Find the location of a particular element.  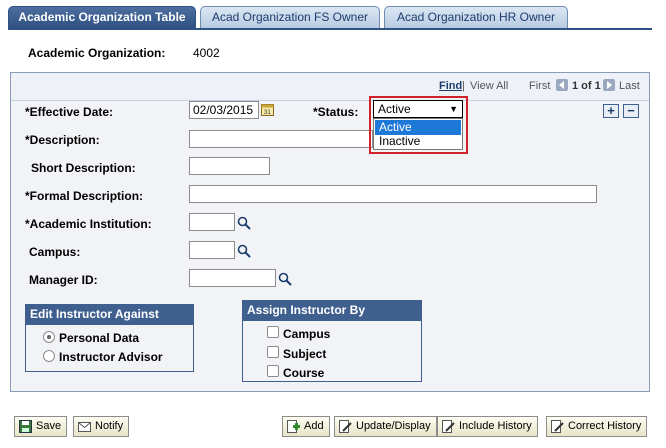

notify-icon is located at coordinates (84, 426).